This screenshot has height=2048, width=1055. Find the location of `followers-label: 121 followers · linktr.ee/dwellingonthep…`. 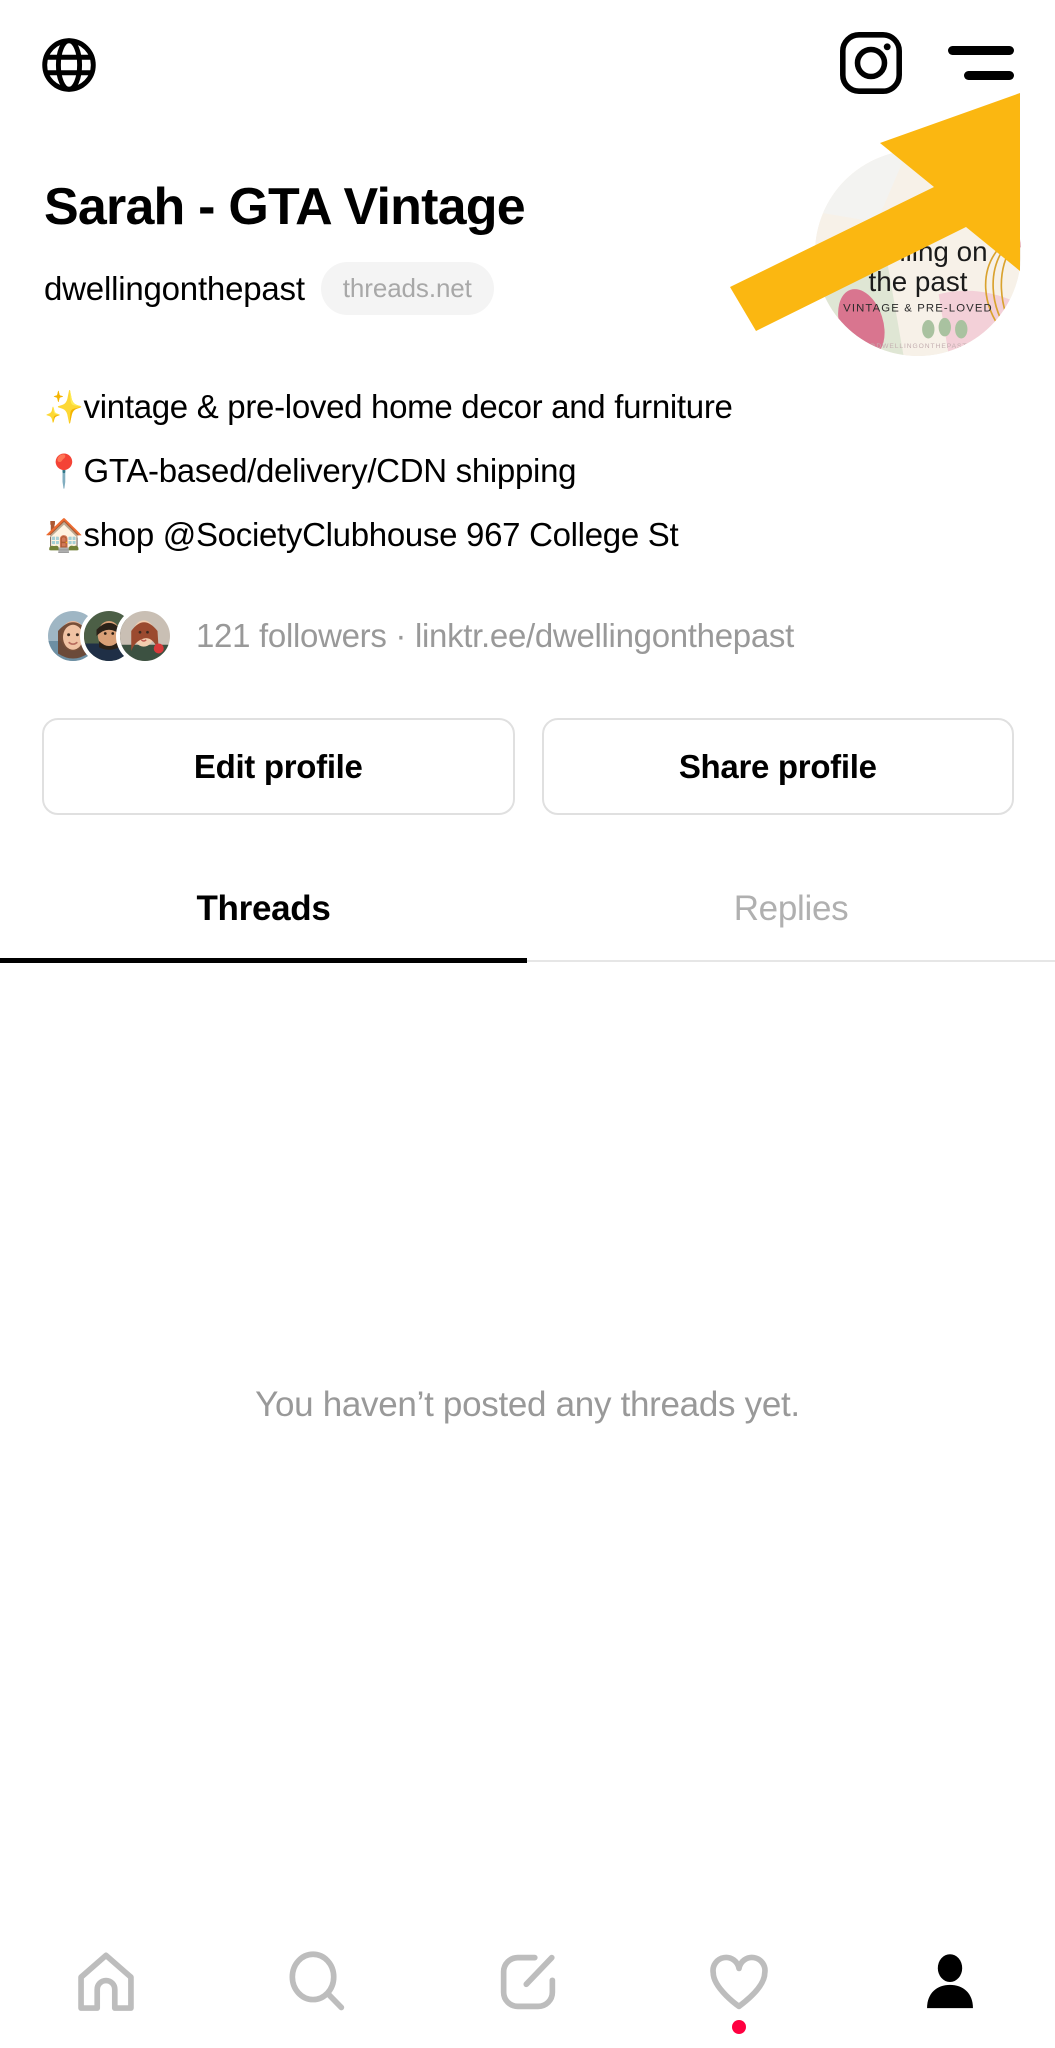

followers-label: 121 followers · linktr.ee/dwellingonthep… is located at coordinates (495, 636).